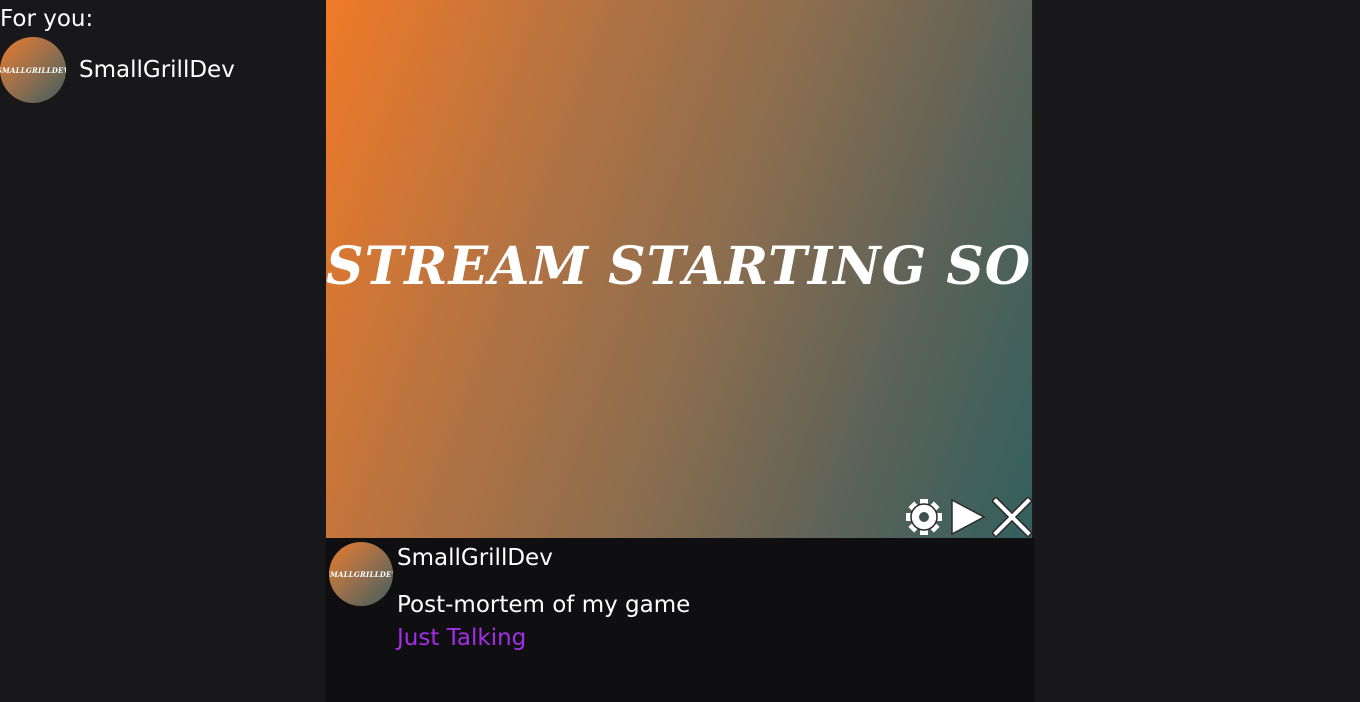  I want to click on sidebar-heading: For you:, so click(47, 19).